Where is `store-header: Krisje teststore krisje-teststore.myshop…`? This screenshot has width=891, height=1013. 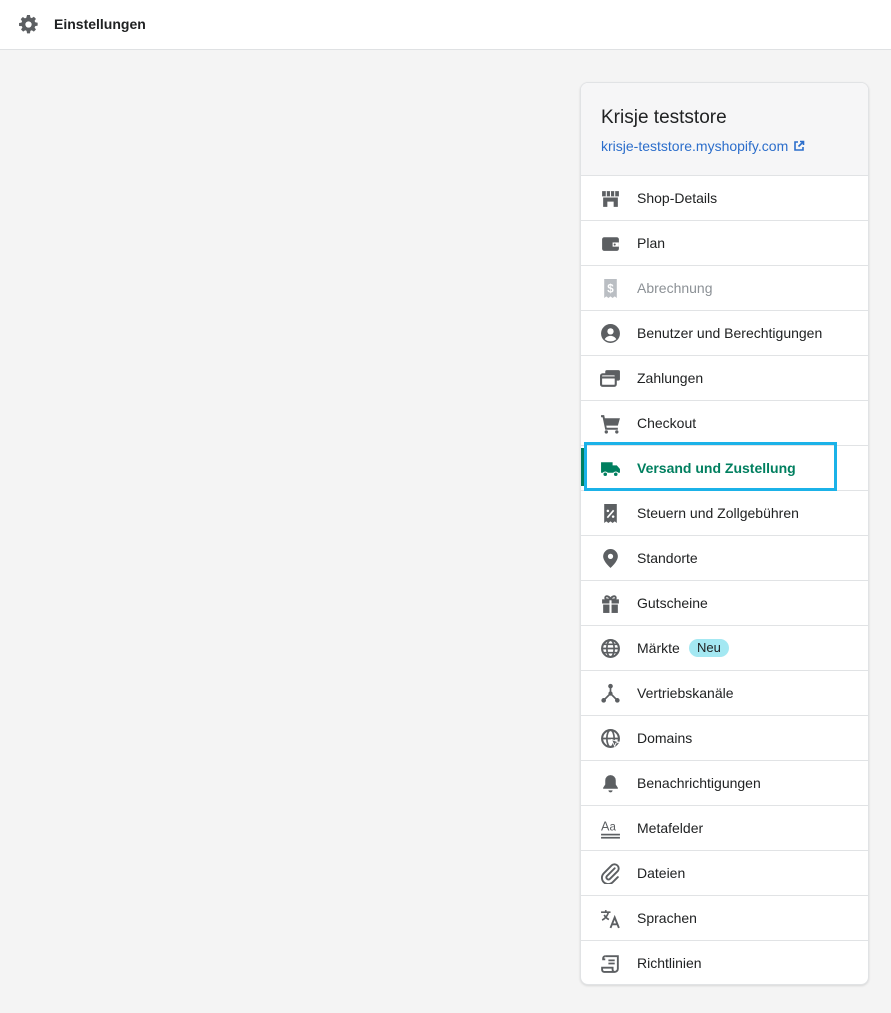
store-header: Krisje teststore krisje-teststore.myshop… is located at coordinates (724, 129).